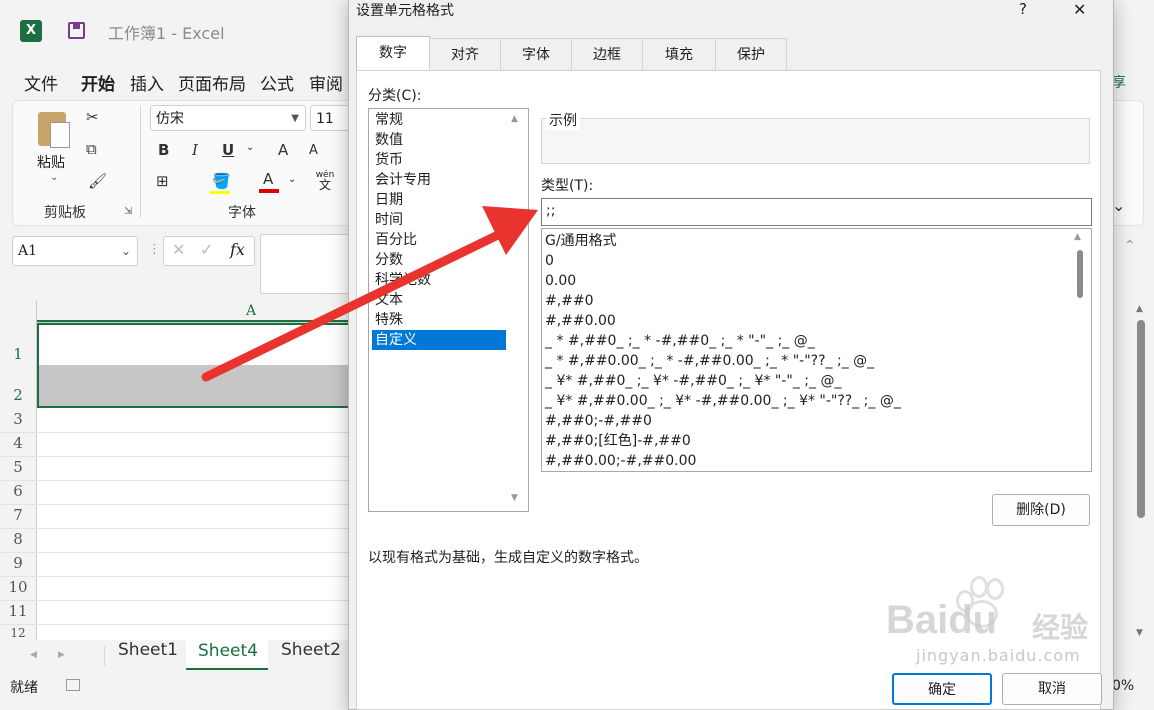 The height and width of the screenshot is (710, 1154). I want to click on font-color-button: A, so click(268, 179).